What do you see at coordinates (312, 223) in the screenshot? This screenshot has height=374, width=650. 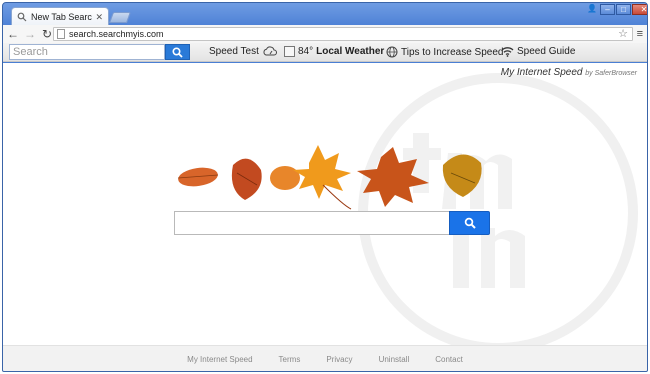 I see `main-search-input` at bounding box center [312, 223].